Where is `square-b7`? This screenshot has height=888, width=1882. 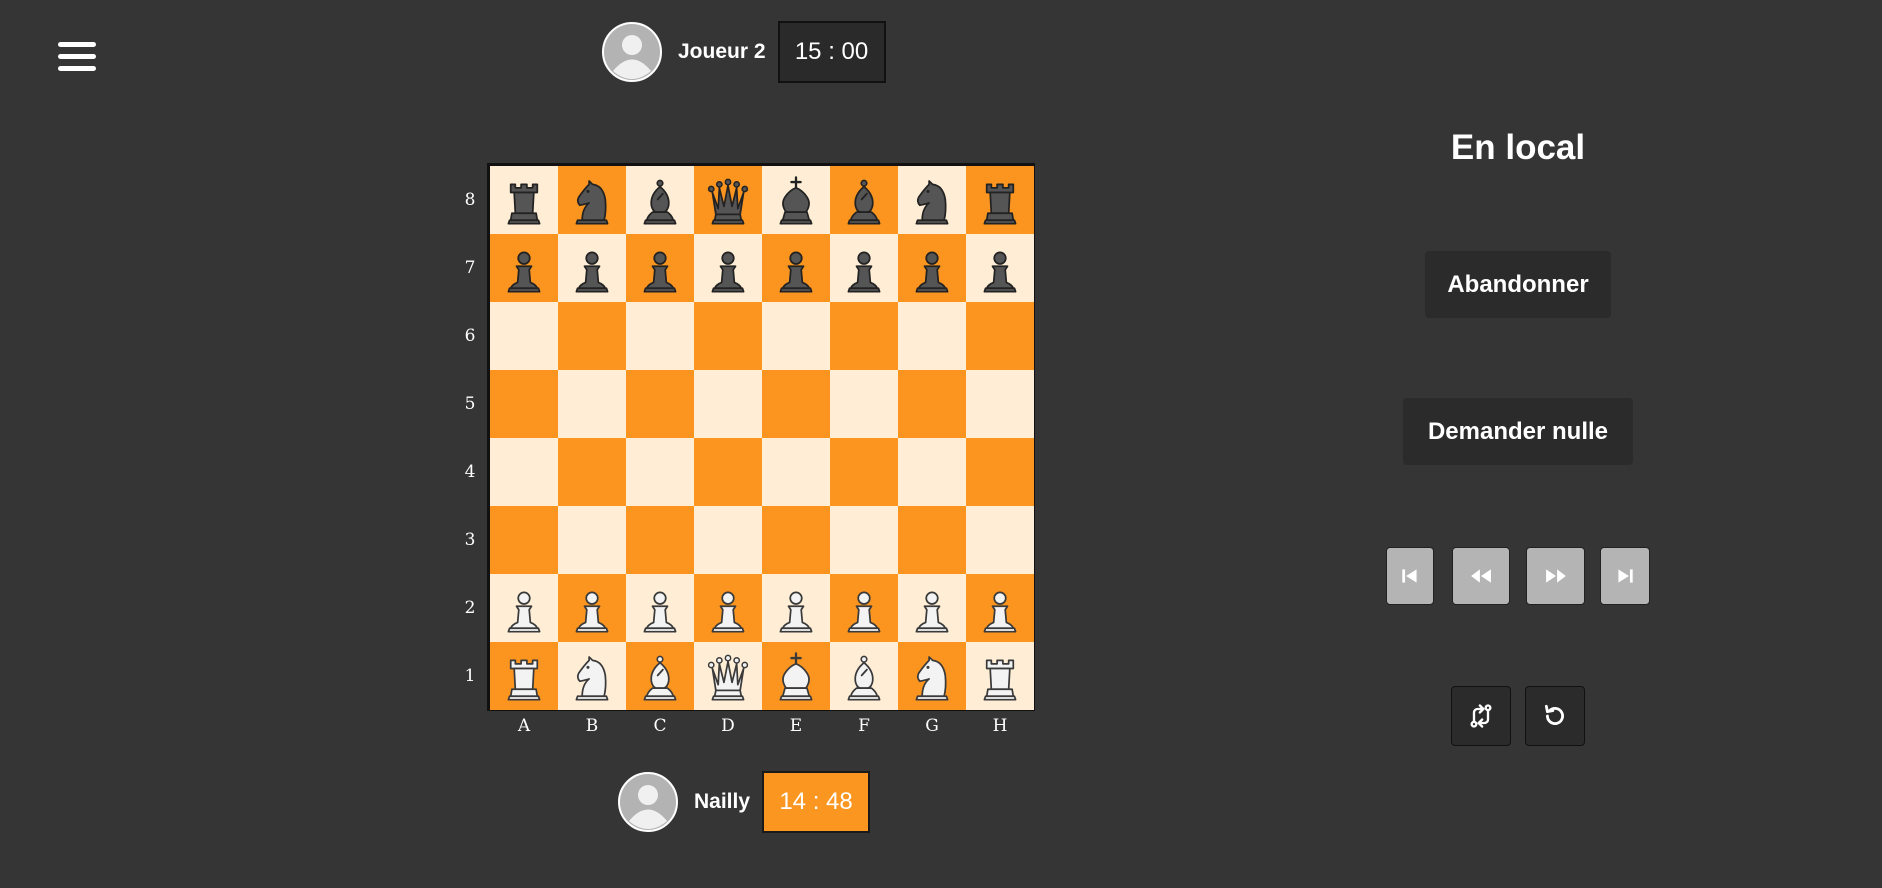
square-b7 is located at coordinates (592, 268).